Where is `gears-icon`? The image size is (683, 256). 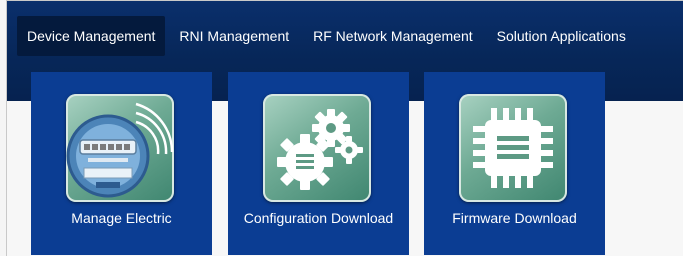 gears-icon is located at coordinates (317, 148).